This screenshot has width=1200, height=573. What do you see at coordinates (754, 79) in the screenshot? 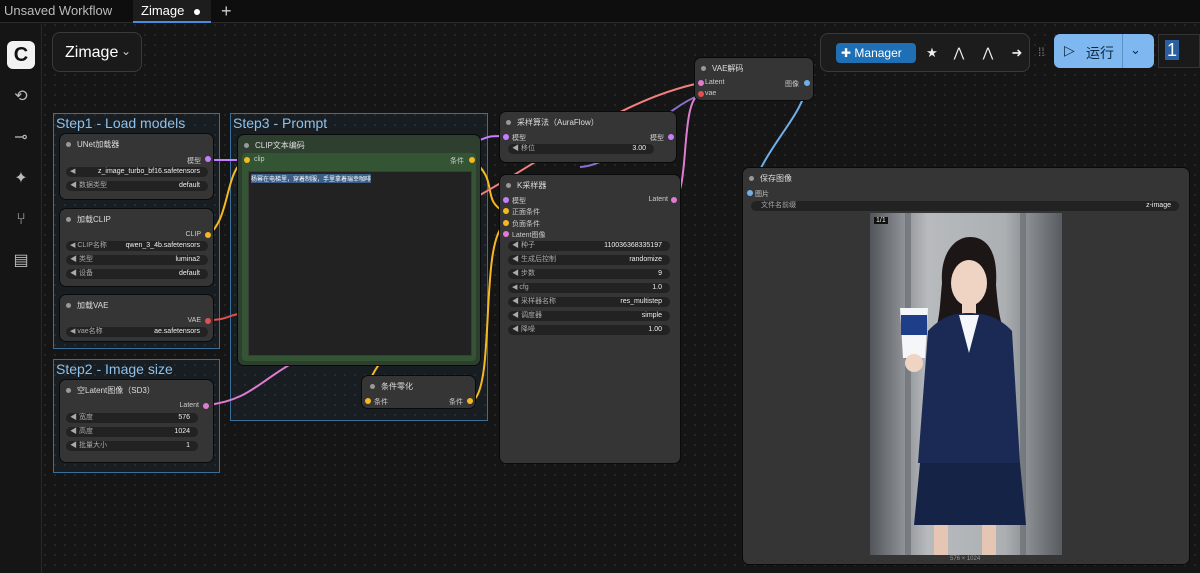
I see `node-vae-decode: VAE解码 Latent vae 图像` at bounding box center [754, 79].